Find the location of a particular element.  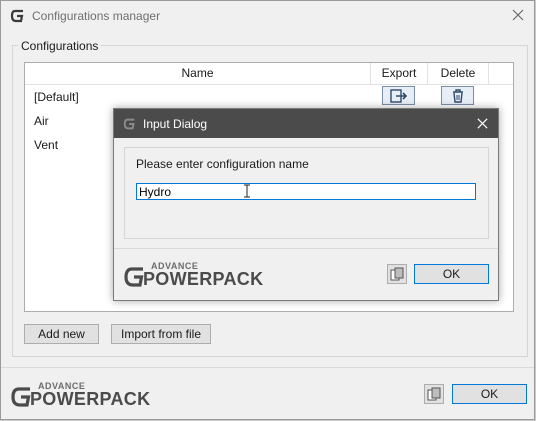

table-row: [Default] is located at coordinates (56, 97).